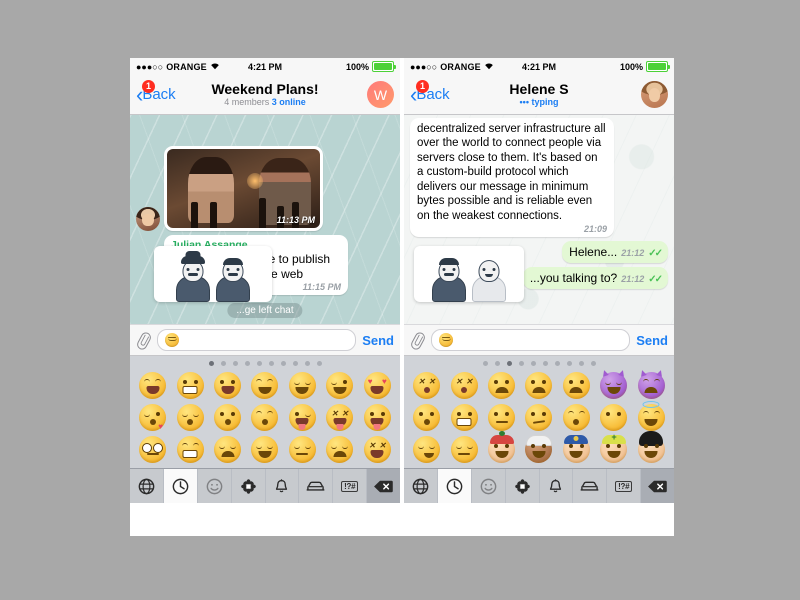 This screenshot has height=600, width=800. What do you see at coordinates (502, 449) in the screenshot?
I see `emoji-man-with-gua-pi-mao` at bounding box center [502, 449].